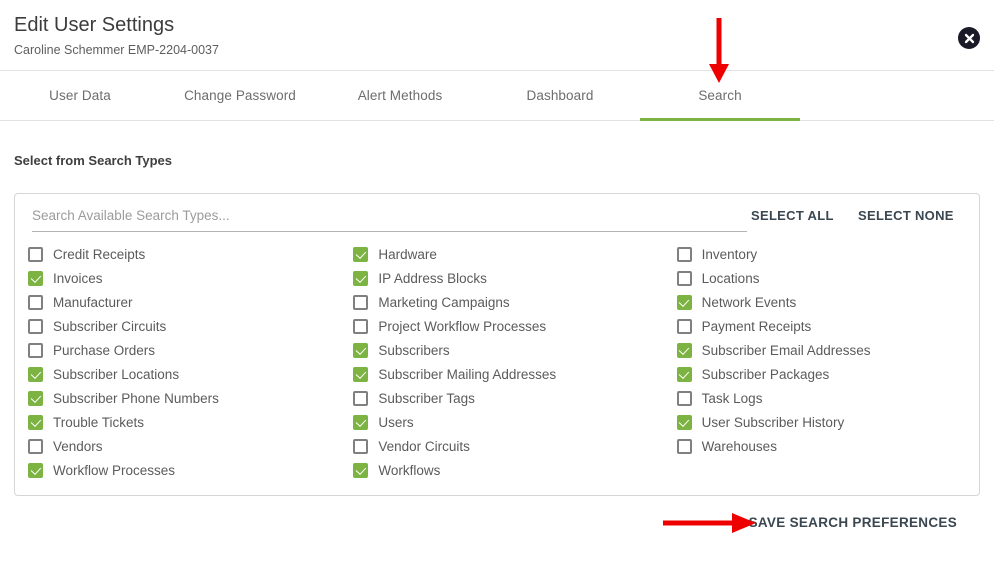 Image resolution: width=994 pixels, height=565 pixels. Describe the element at coordinates (792, 215) in the screenshot. I see `select-all-button: SELECT ALL` at that location.